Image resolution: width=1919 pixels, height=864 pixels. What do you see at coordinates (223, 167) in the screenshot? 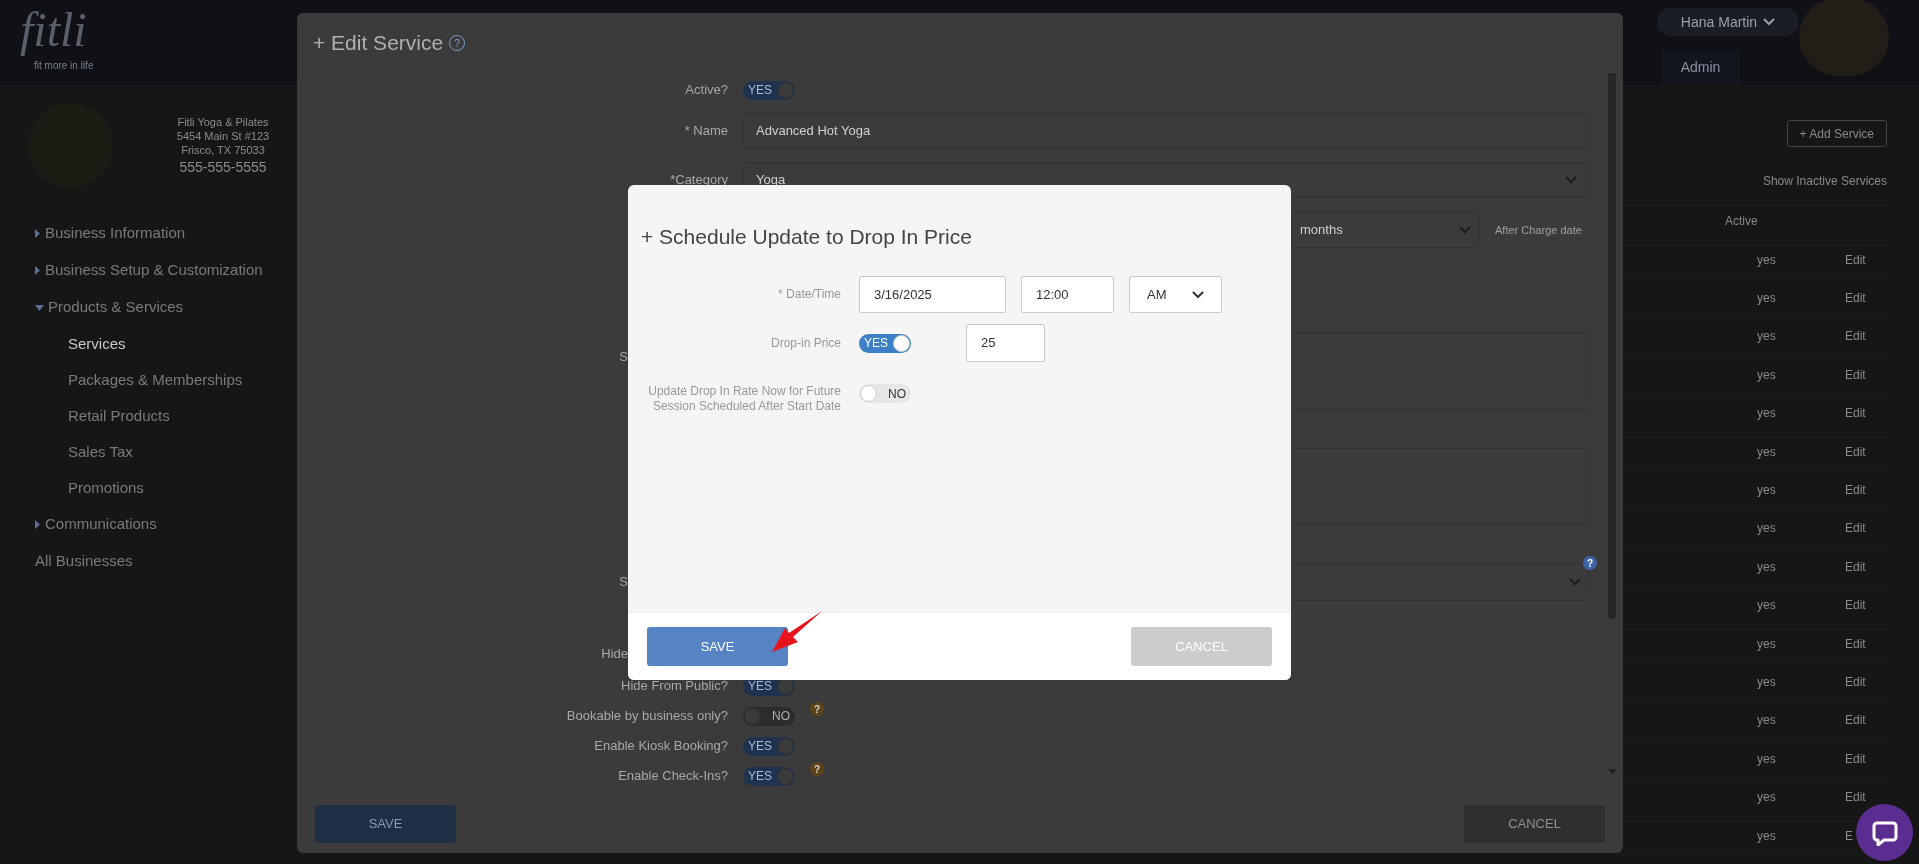
I see `business-phone: 555-555-5555` at bounding box center [223, 167].